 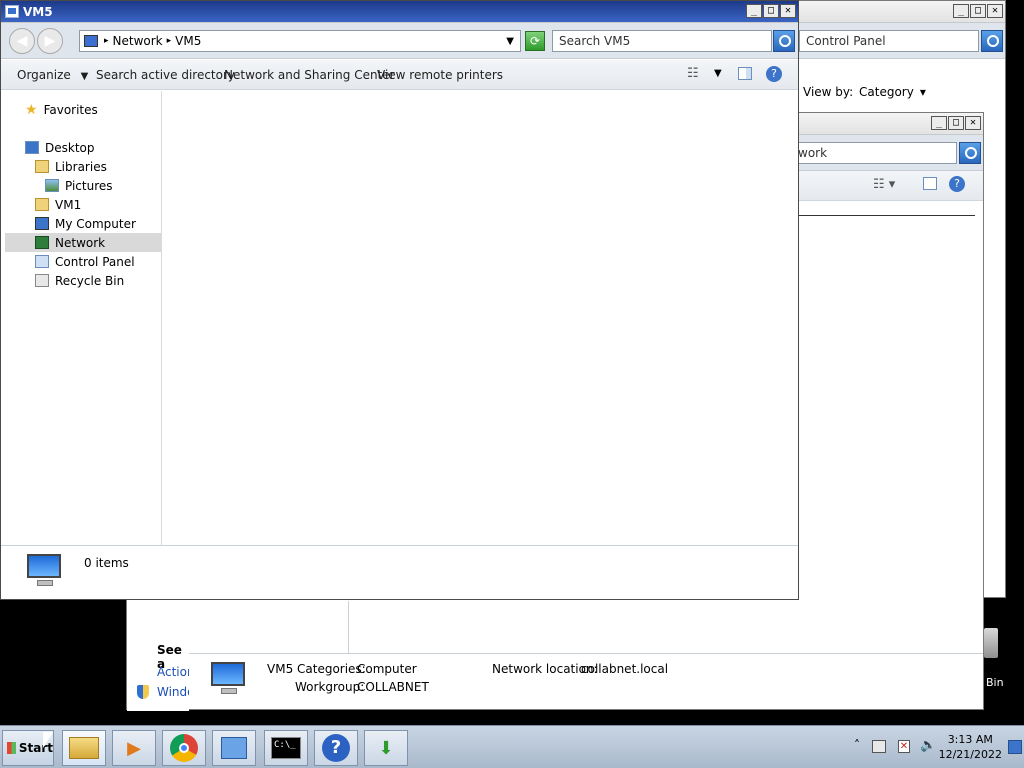 What do you see at coordinates (95, 261) in the screenshot?
I see `nav-control-panel-label: Control Panel` at bounding box center [95, 261].